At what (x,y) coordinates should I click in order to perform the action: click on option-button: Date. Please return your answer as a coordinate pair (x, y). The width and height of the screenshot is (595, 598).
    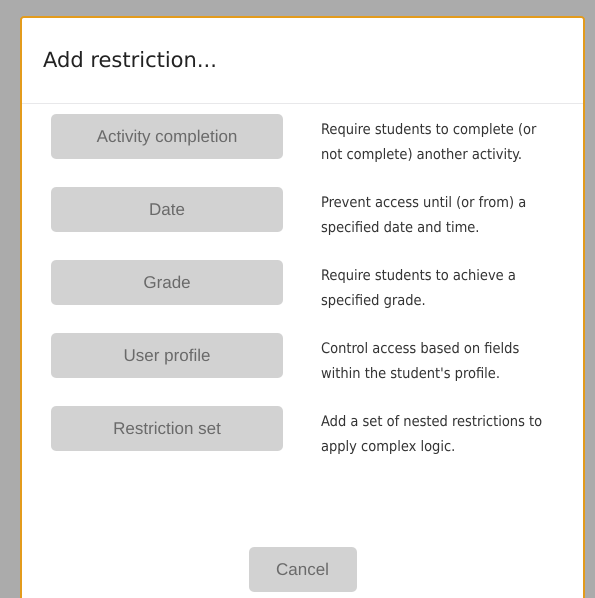
    Looking at the image, I should click on (167, 209).